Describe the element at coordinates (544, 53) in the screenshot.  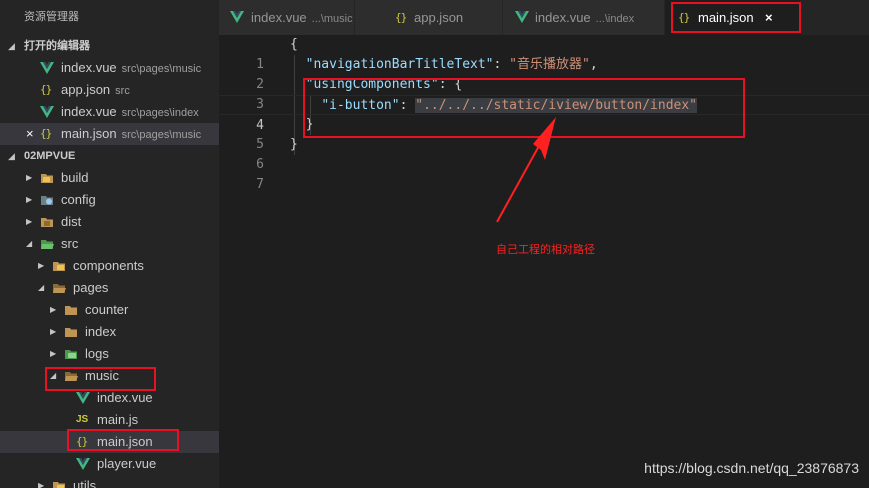
I see `code-line: 1 {` at that location.